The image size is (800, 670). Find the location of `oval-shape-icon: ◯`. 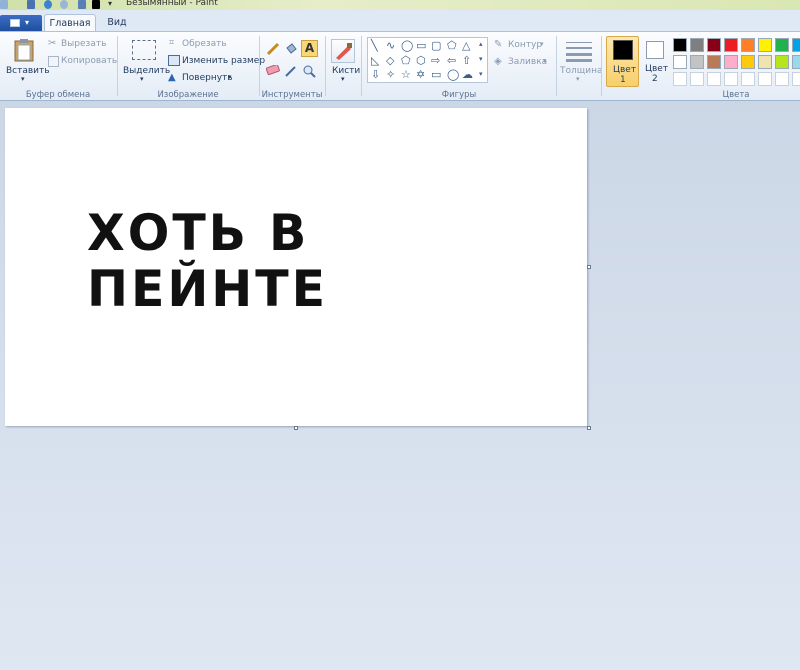

oval-shape-icon: ◯ is located at coordinates (407, 45).